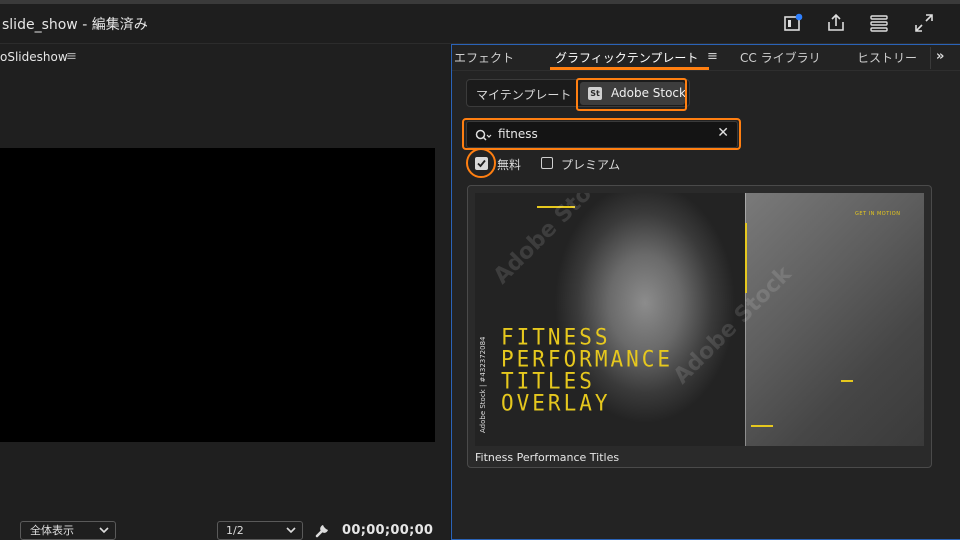 Image resolution: width=960 pixels, height=540 pixels. What do you see at coordinates (481, 163) in the screenshot?
I see `highlight-free-checkbox` at bounding box center [481, 163].